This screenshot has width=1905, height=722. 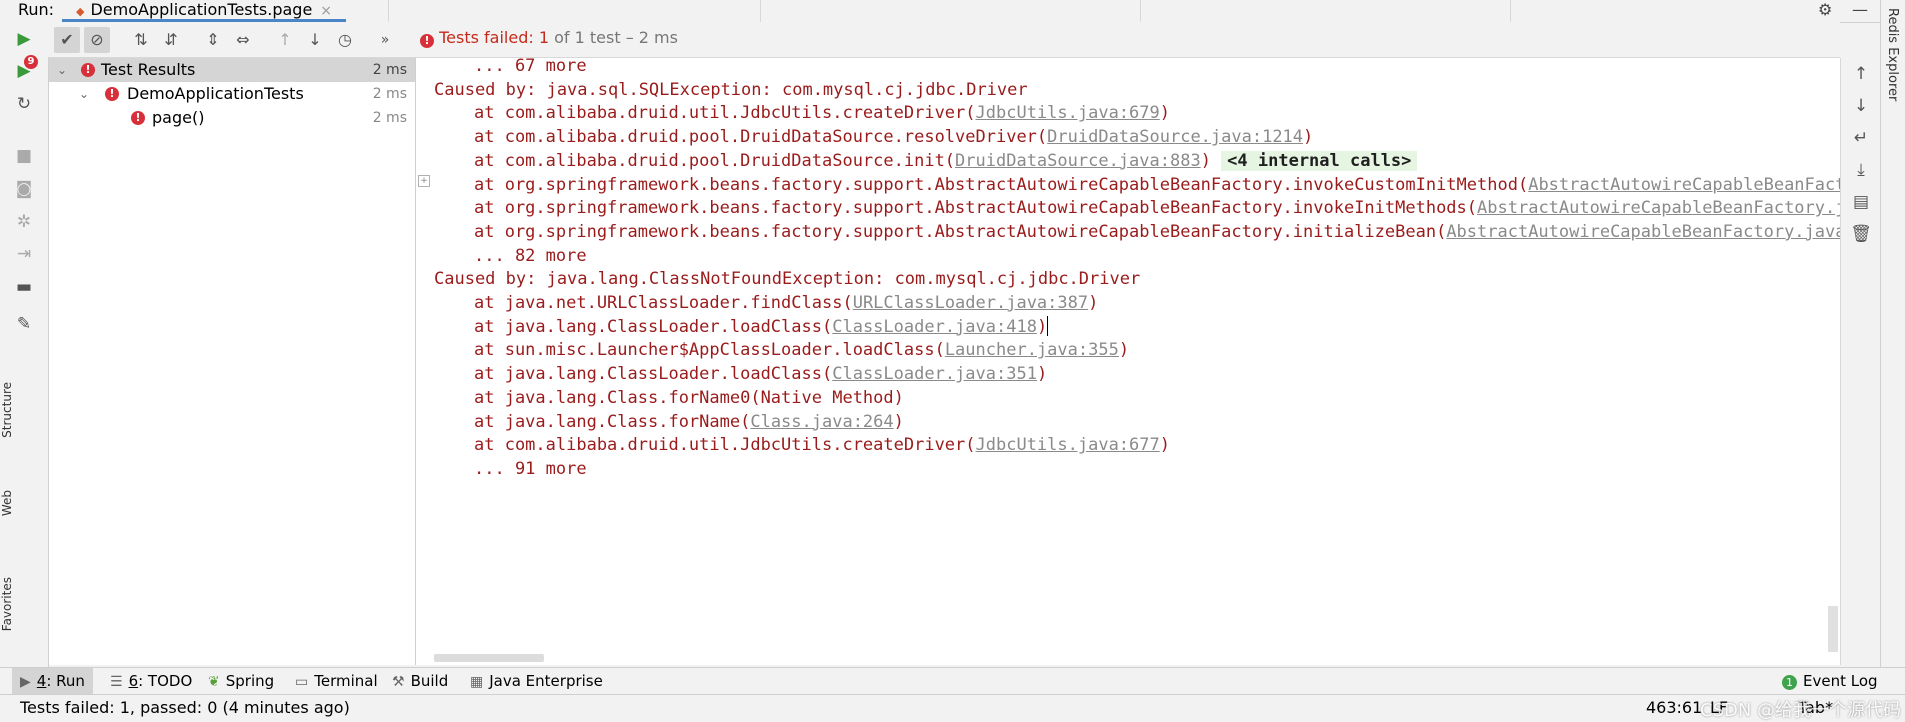 I want to click on tool-window-todo: ☰ 6: TODO, so click(x=151, y=681).